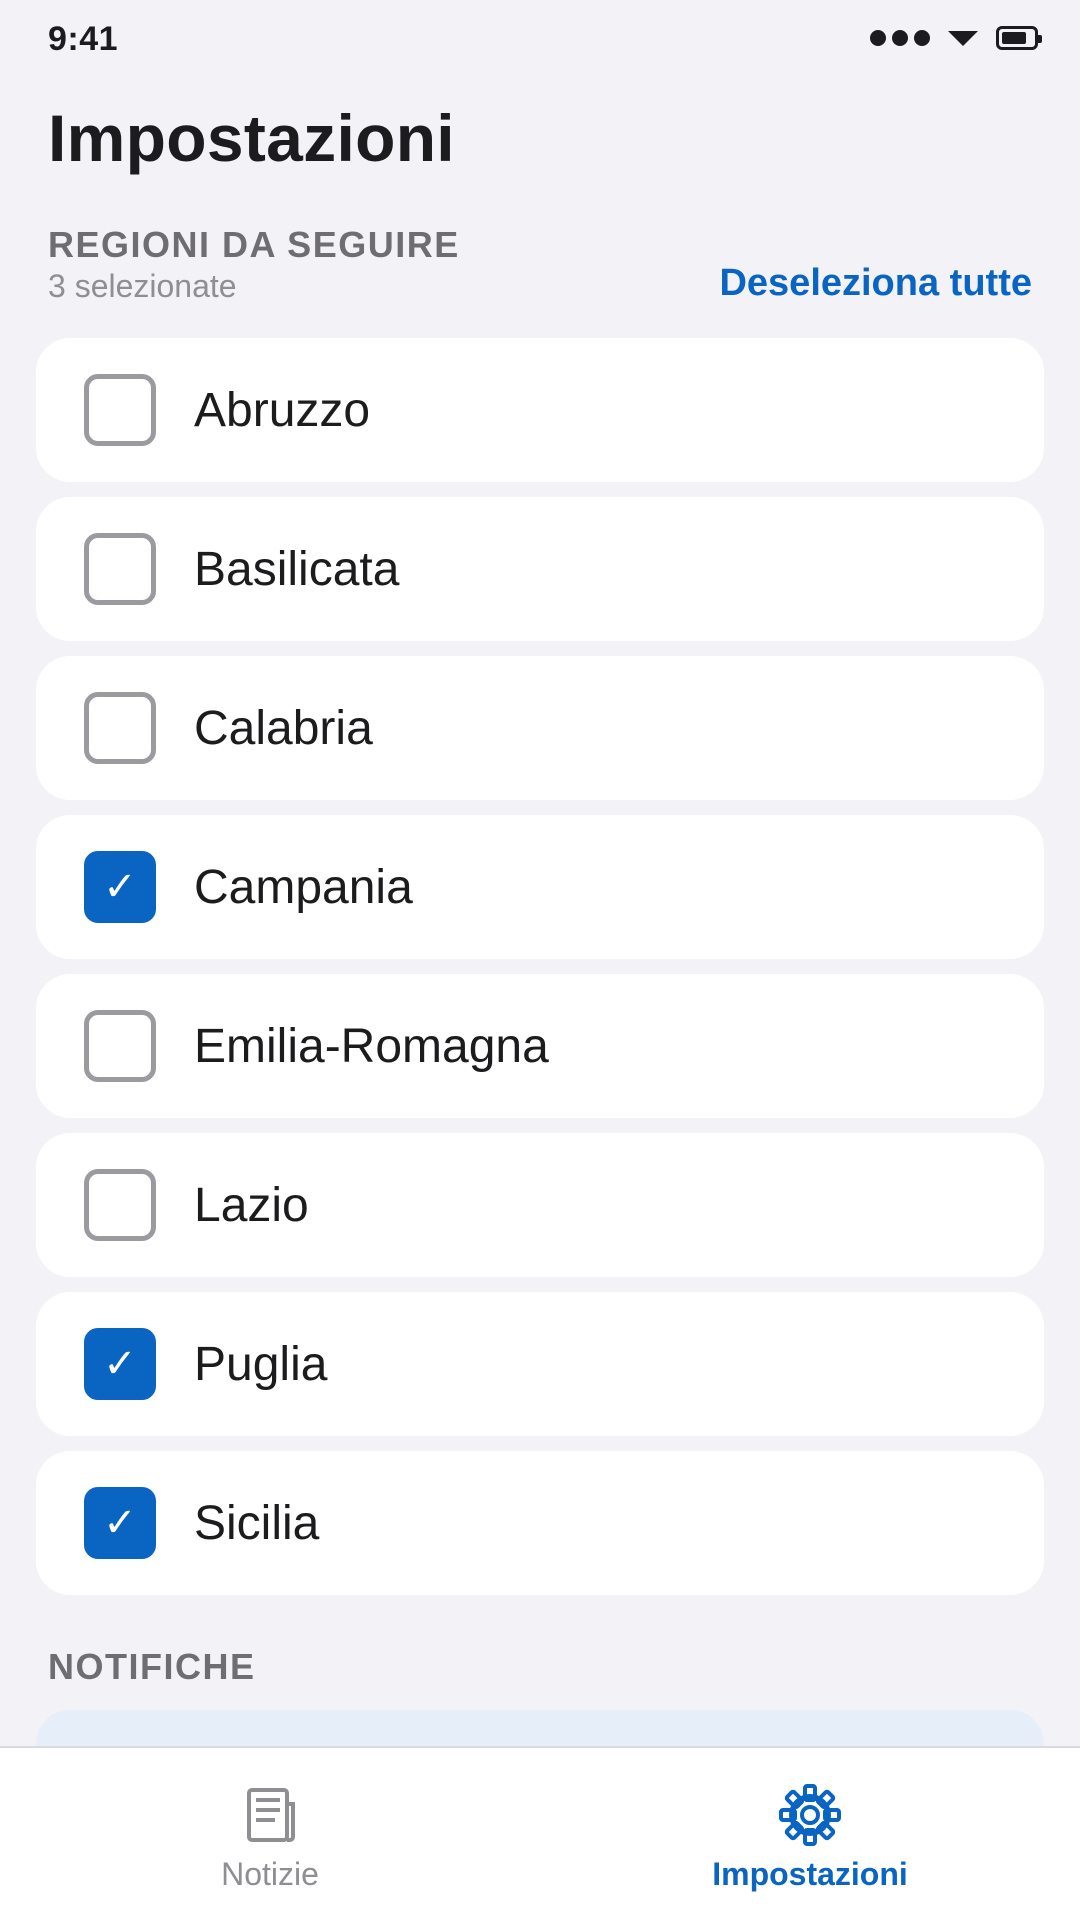 The height and width of the screenshot is (1922, 1080). Describe the element at coordinates (875, 283) in the screenshot. I see `deselect-all-button: Deseleziona tutte` at that location.